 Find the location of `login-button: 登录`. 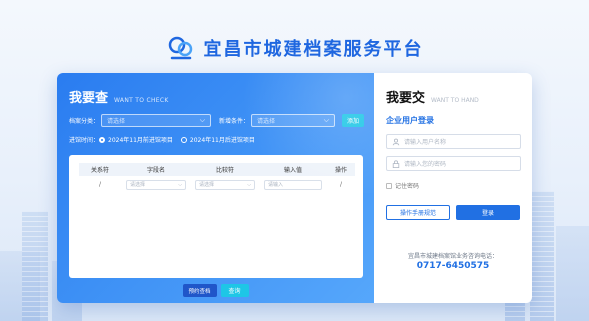

login-button: 登录 is located at coordinates (488, 212).